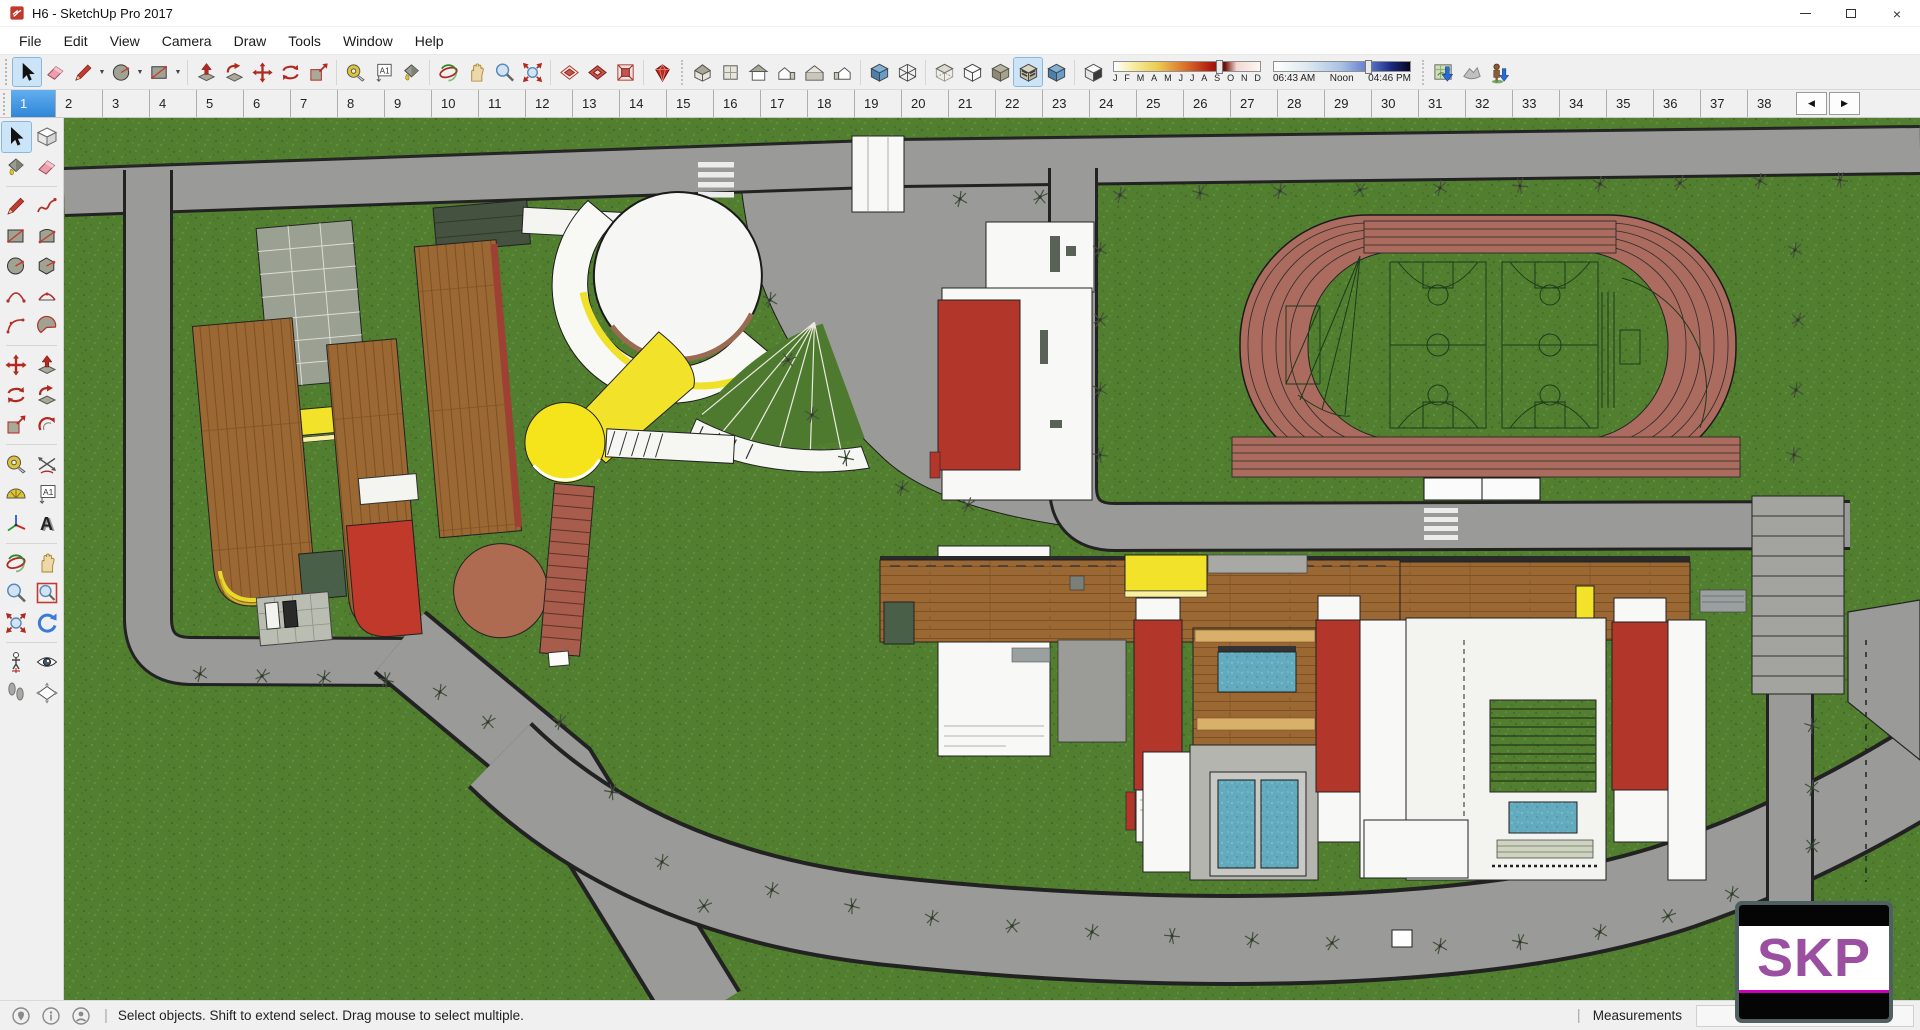 This screenshot has height=1030, width=1920. Describe the element at coordinates (47, 692) in the screenshot. I see `palette-section-plane-tool` at that location.